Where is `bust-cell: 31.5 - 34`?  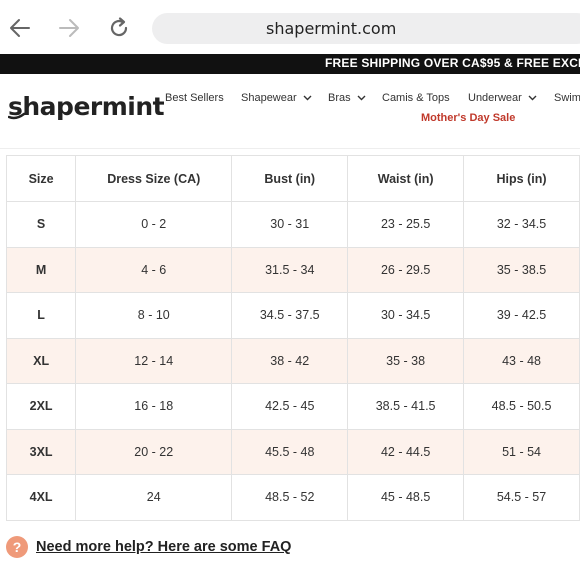
bust-cell: 31.5 - 34 is located at coordinates (290, 269).